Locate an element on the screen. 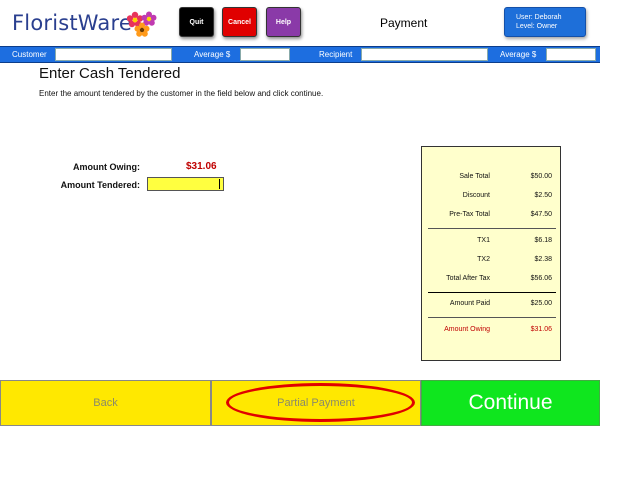 This screenshot has width=620, height=478. summary-row-discount: Discount $2.50 is located at coordinates (492, 198).